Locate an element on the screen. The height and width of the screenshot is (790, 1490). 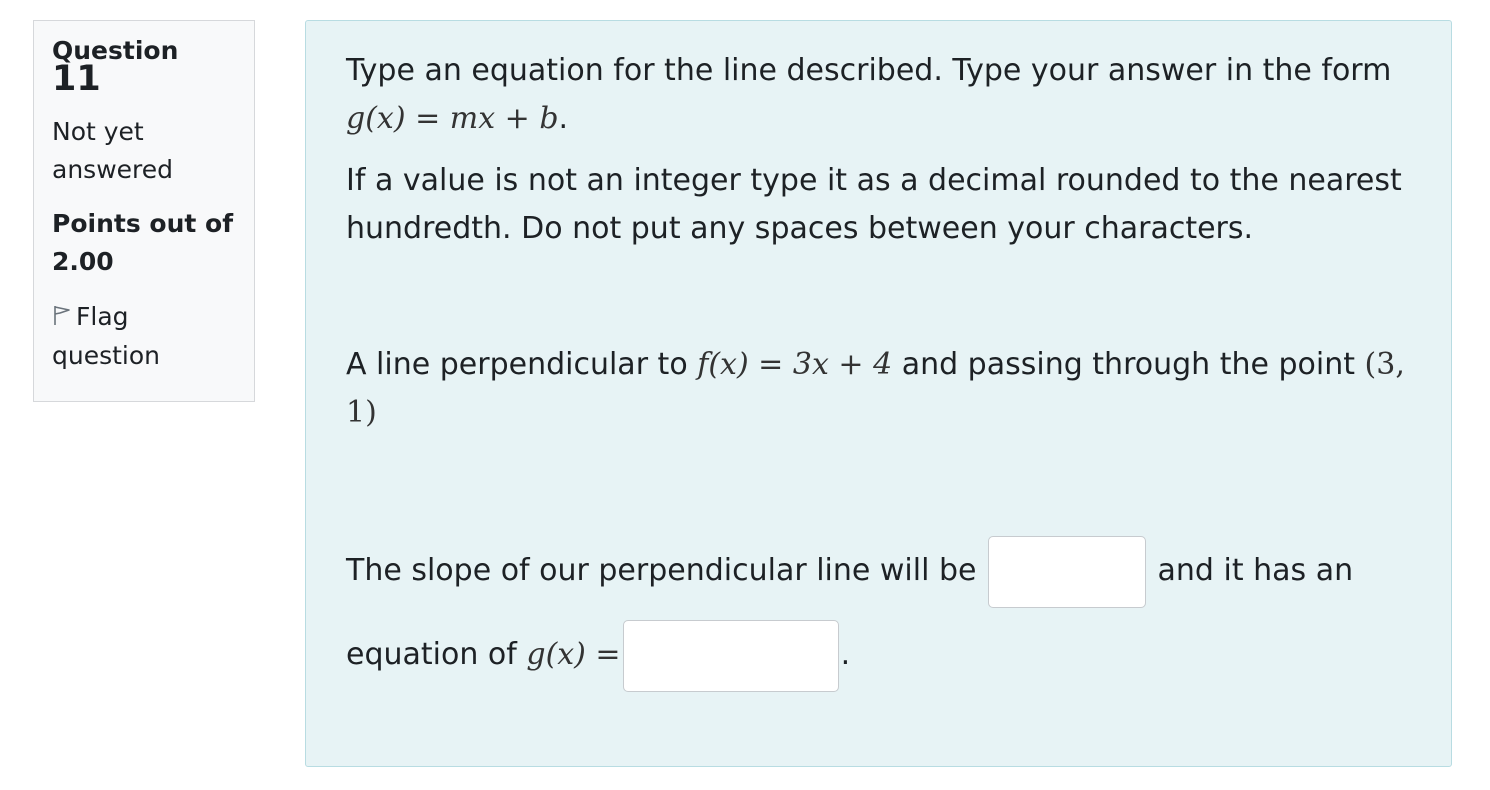
equation-answer-input is located at coordinates (730, 655).